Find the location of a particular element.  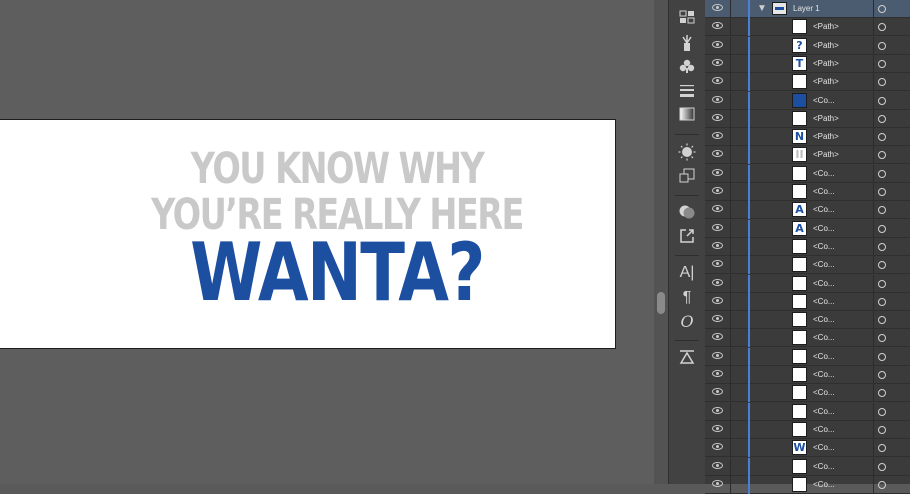

layer-row-layer-1: ▼ Layer 1 is located at coordinates (807, 9).